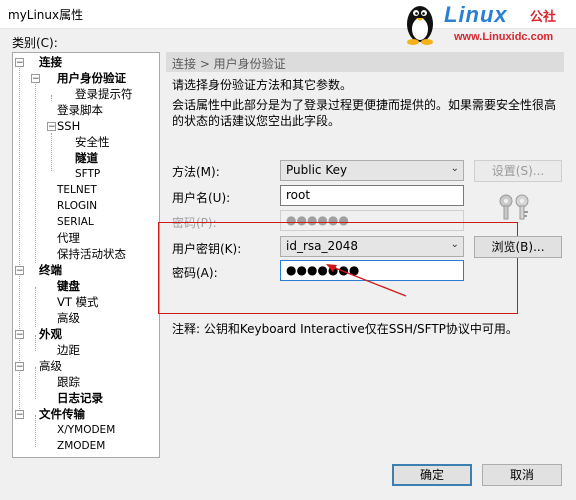 The image size is (576, 500). What do you see at coordinates (207, 249) in the screenshot?
I see `user-key-label: 用户密钥(K):` at bounding box center [207, 249].